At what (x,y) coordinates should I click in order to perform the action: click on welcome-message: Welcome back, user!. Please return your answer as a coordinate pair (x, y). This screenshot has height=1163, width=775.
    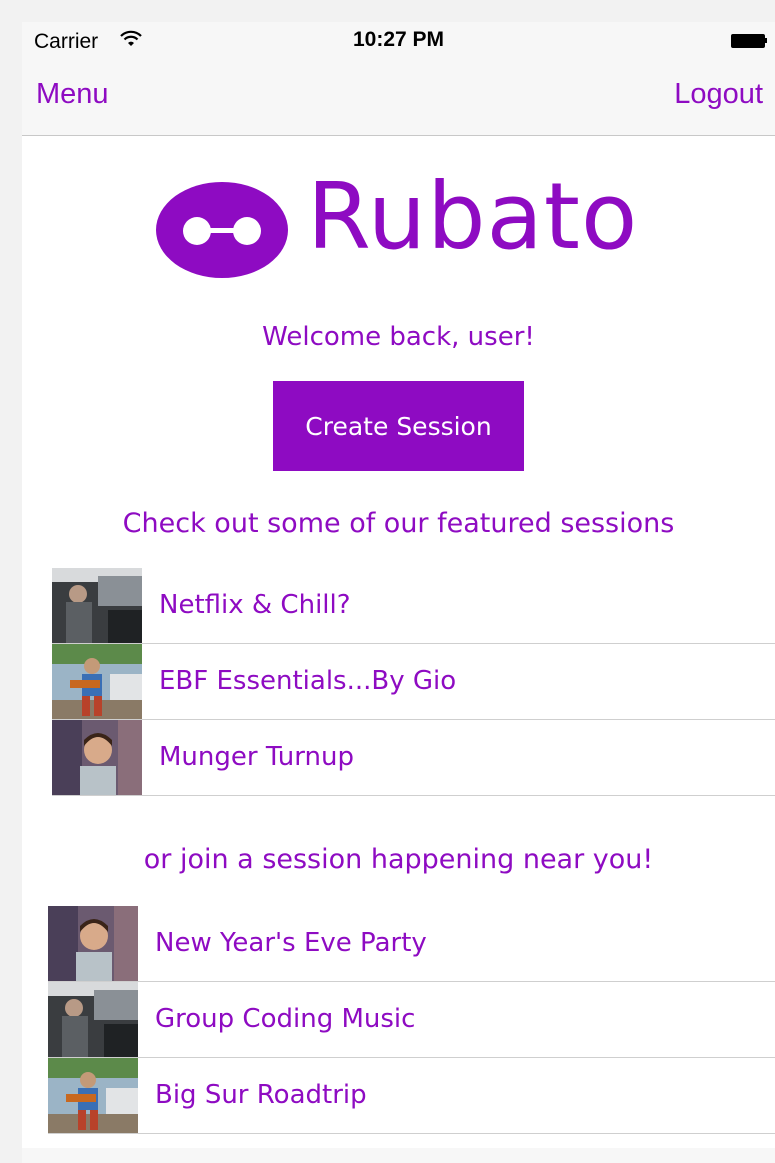
    Looking at the image, I should click on (398, 337).